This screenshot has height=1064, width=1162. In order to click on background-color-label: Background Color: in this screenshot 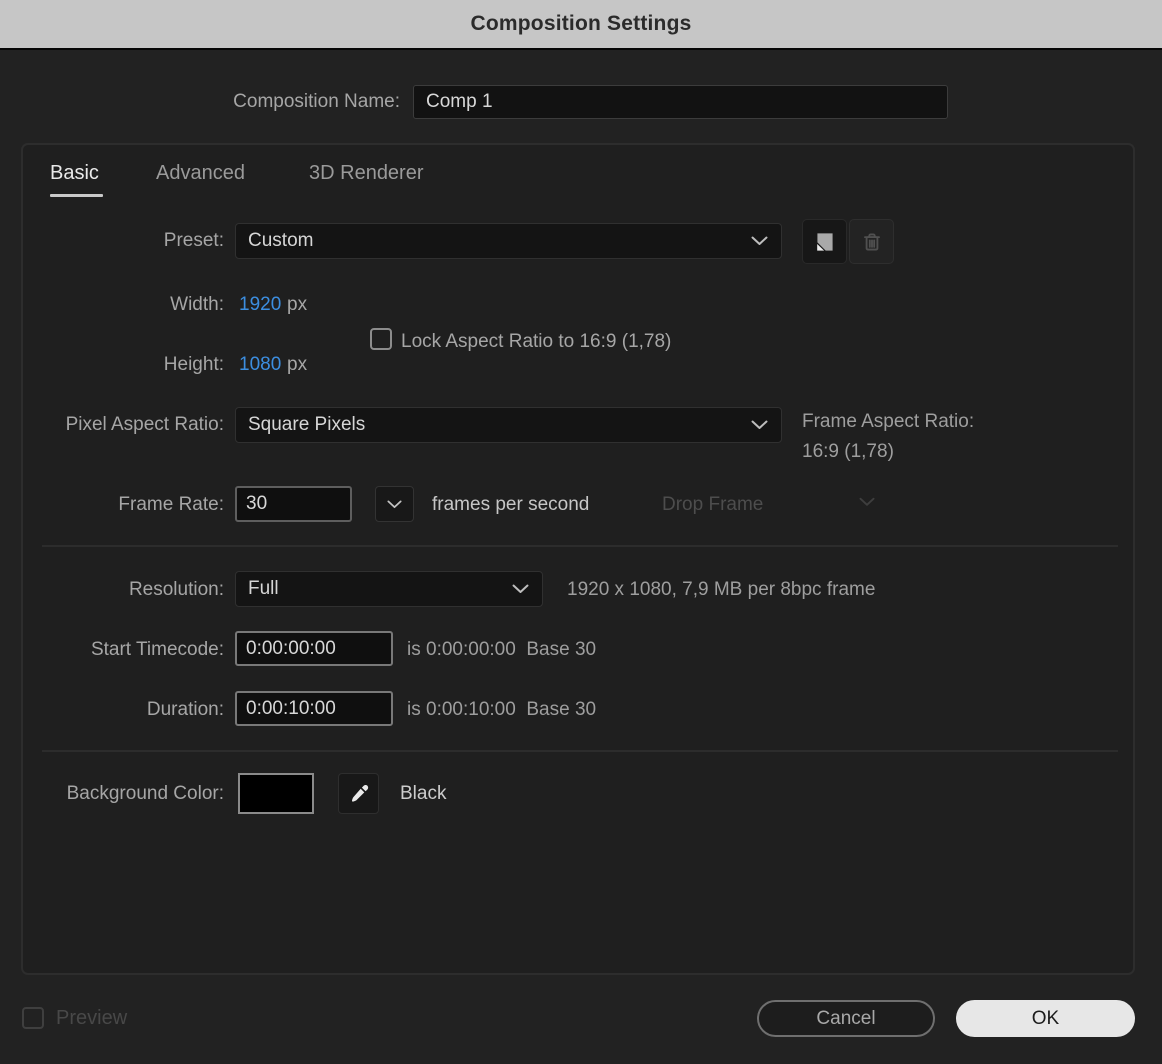, I will do `click(145, 793)`.